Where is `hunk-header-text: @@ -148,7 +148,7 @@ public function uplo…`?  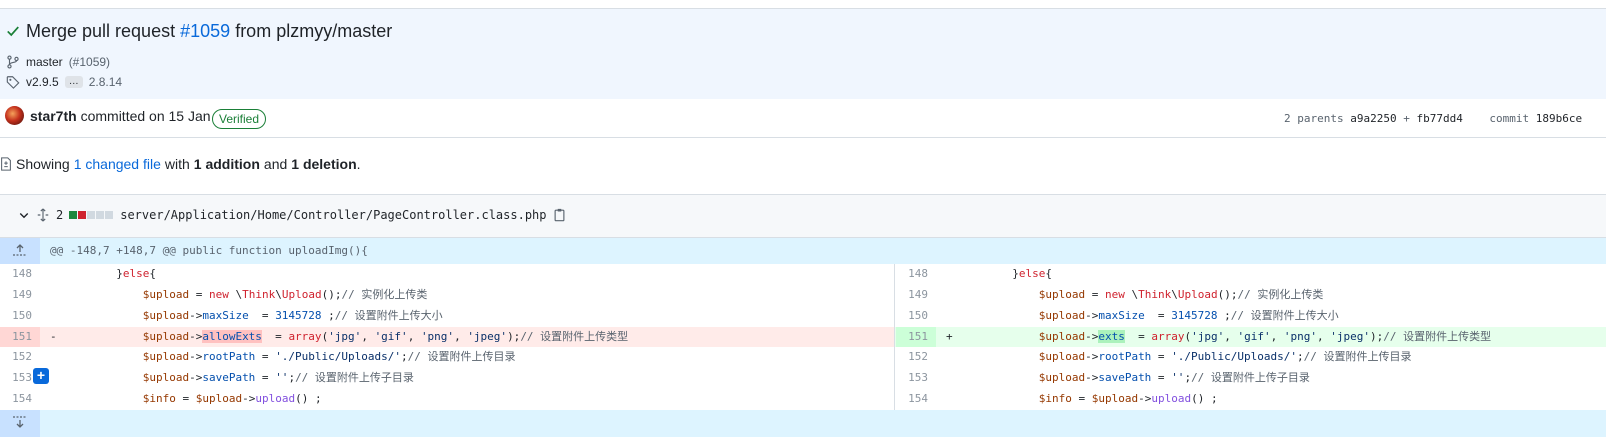 hunk-header-text: @@ -148,7 +148,7 @@ public function uplo… is located at coordinates (209, 250).